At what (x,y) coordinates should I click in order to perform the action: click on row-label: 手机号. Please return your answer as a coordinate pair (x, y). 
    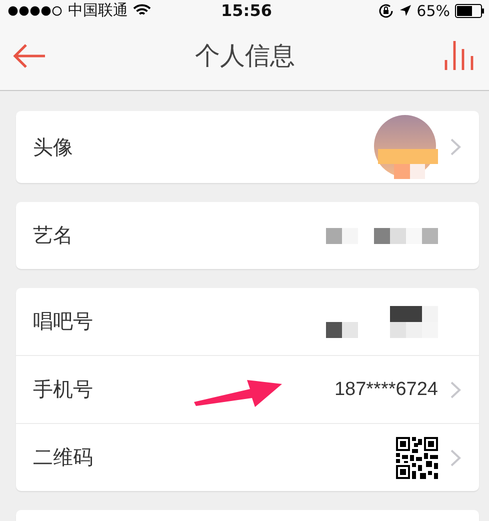
    Looking at the image, I should click on (63, 389).